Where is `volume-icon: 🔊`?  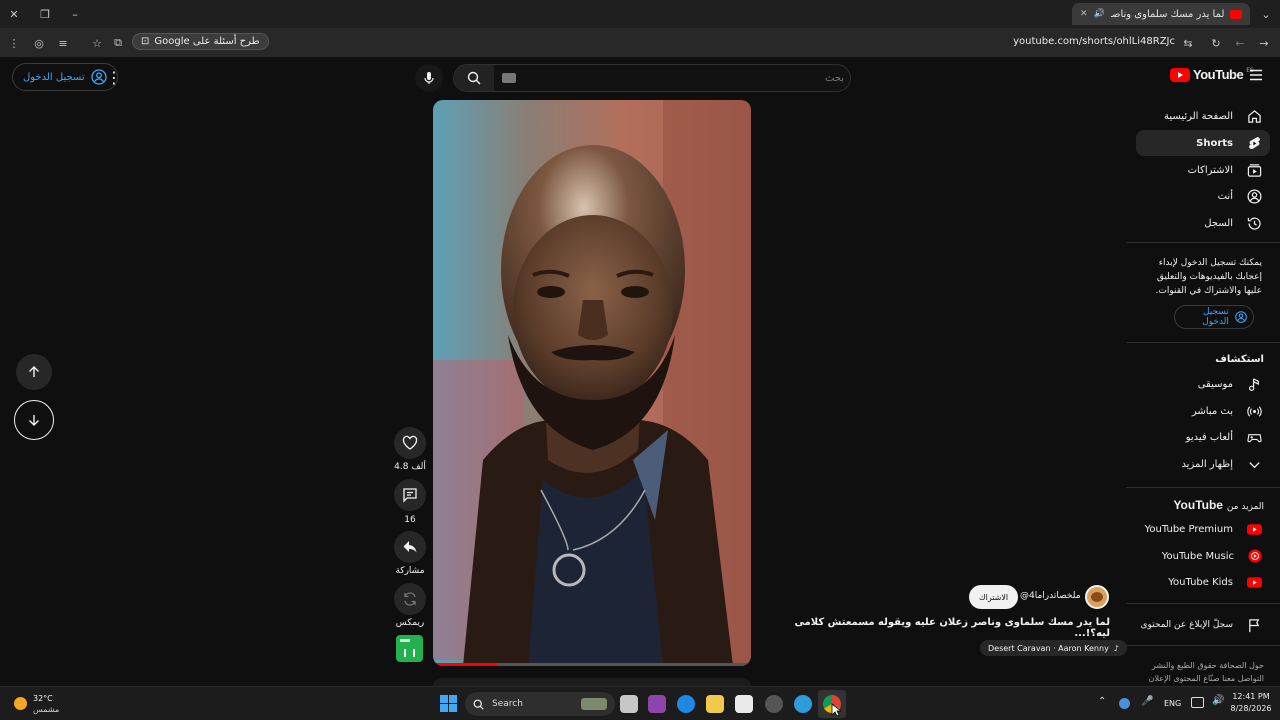
volume-icon: 🔊 is located at coordinates (1218, 700).